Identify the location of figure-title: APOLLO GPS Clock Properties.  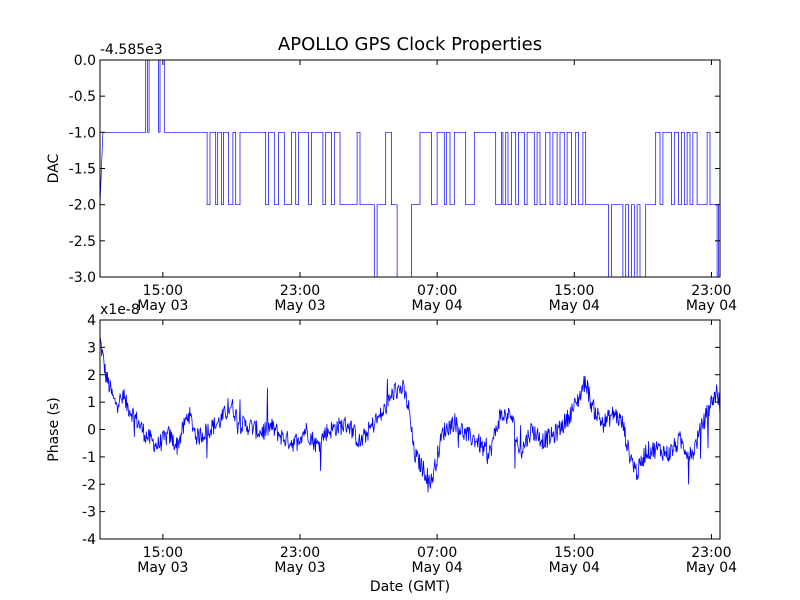
(410, 44).